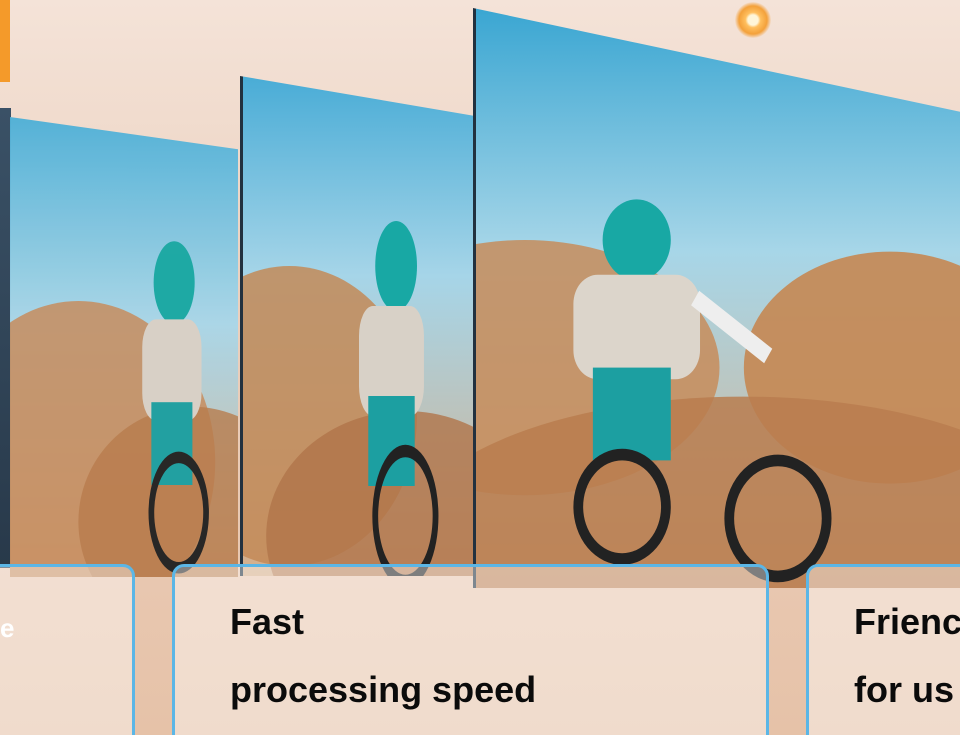 This screenshot has height=735, width=960. What do you see at coordinates (7, 375) in the screenshot?
I see `left-dark-strip: e` at bounding box center [7, 375].